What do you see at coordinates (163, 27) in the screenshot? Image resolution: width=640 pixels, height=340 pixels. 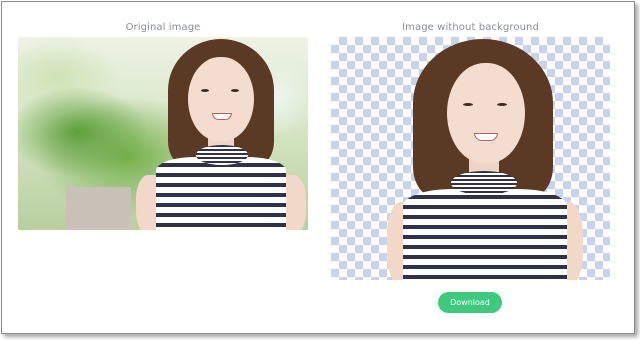 I see `original-image-caption: Original image` at bounding box center [163, 27].